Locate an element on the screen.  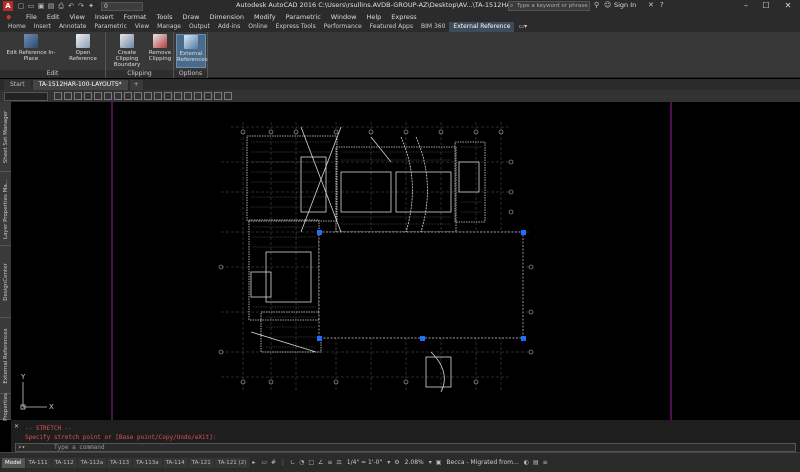
layout-tab-ta-114: TA-114 is located at coordinates (175, 462).